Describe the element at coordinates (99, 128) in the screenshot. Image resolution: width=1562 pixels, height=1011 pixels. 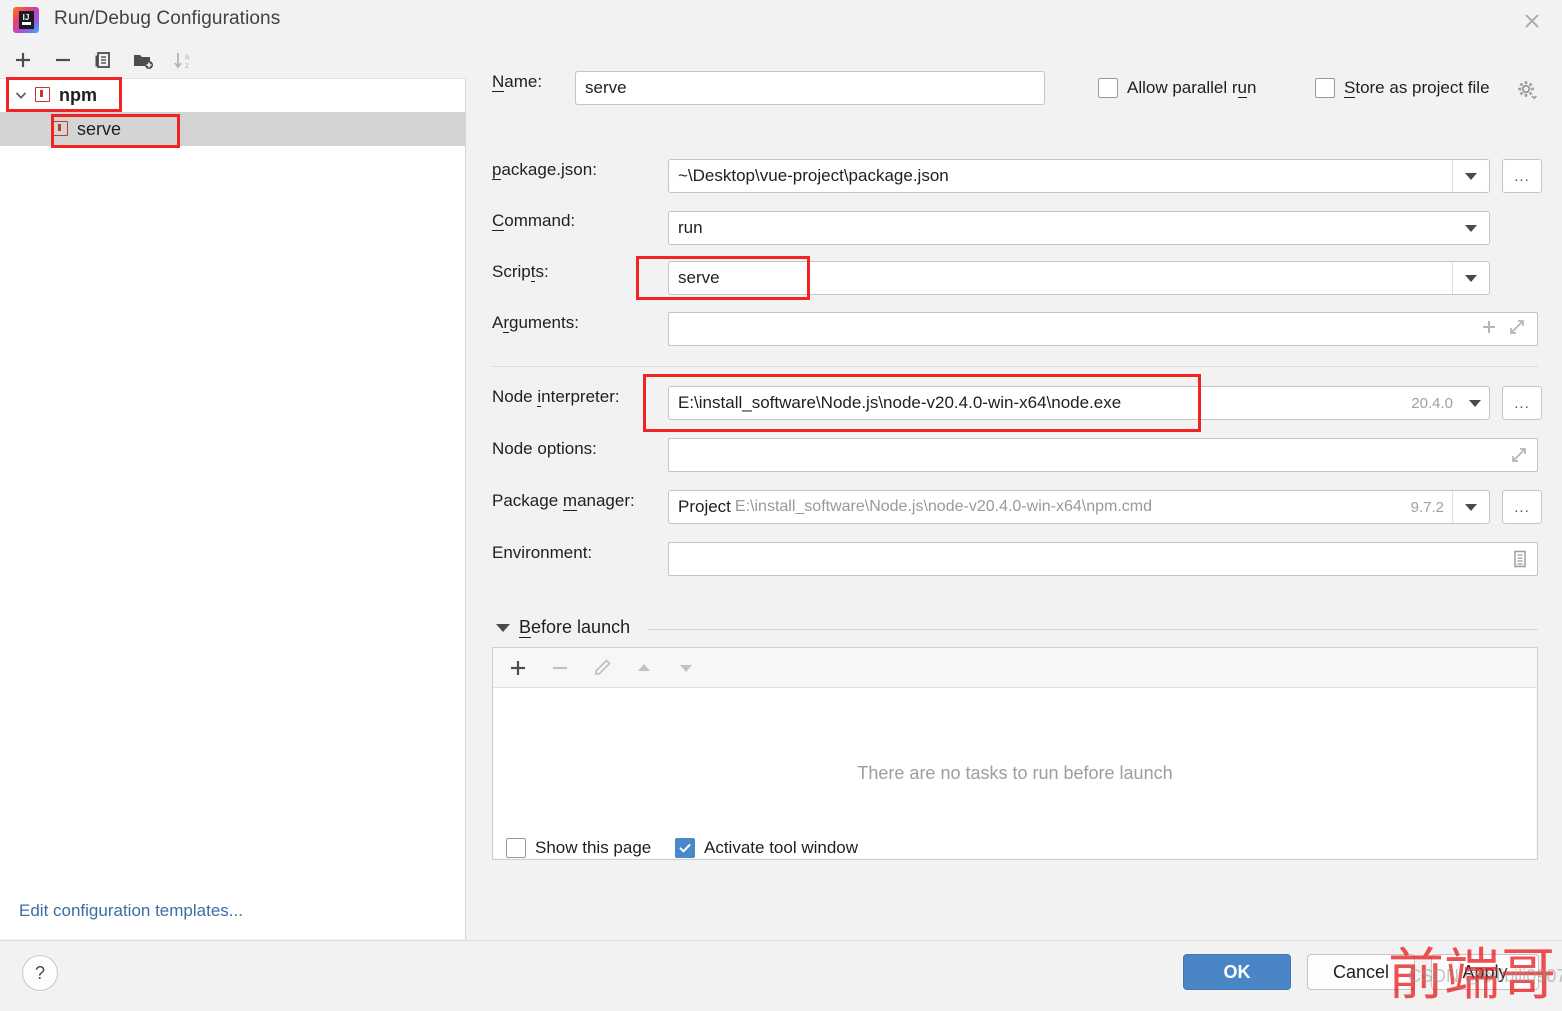
I see `tree-node-label: serve` at that location.